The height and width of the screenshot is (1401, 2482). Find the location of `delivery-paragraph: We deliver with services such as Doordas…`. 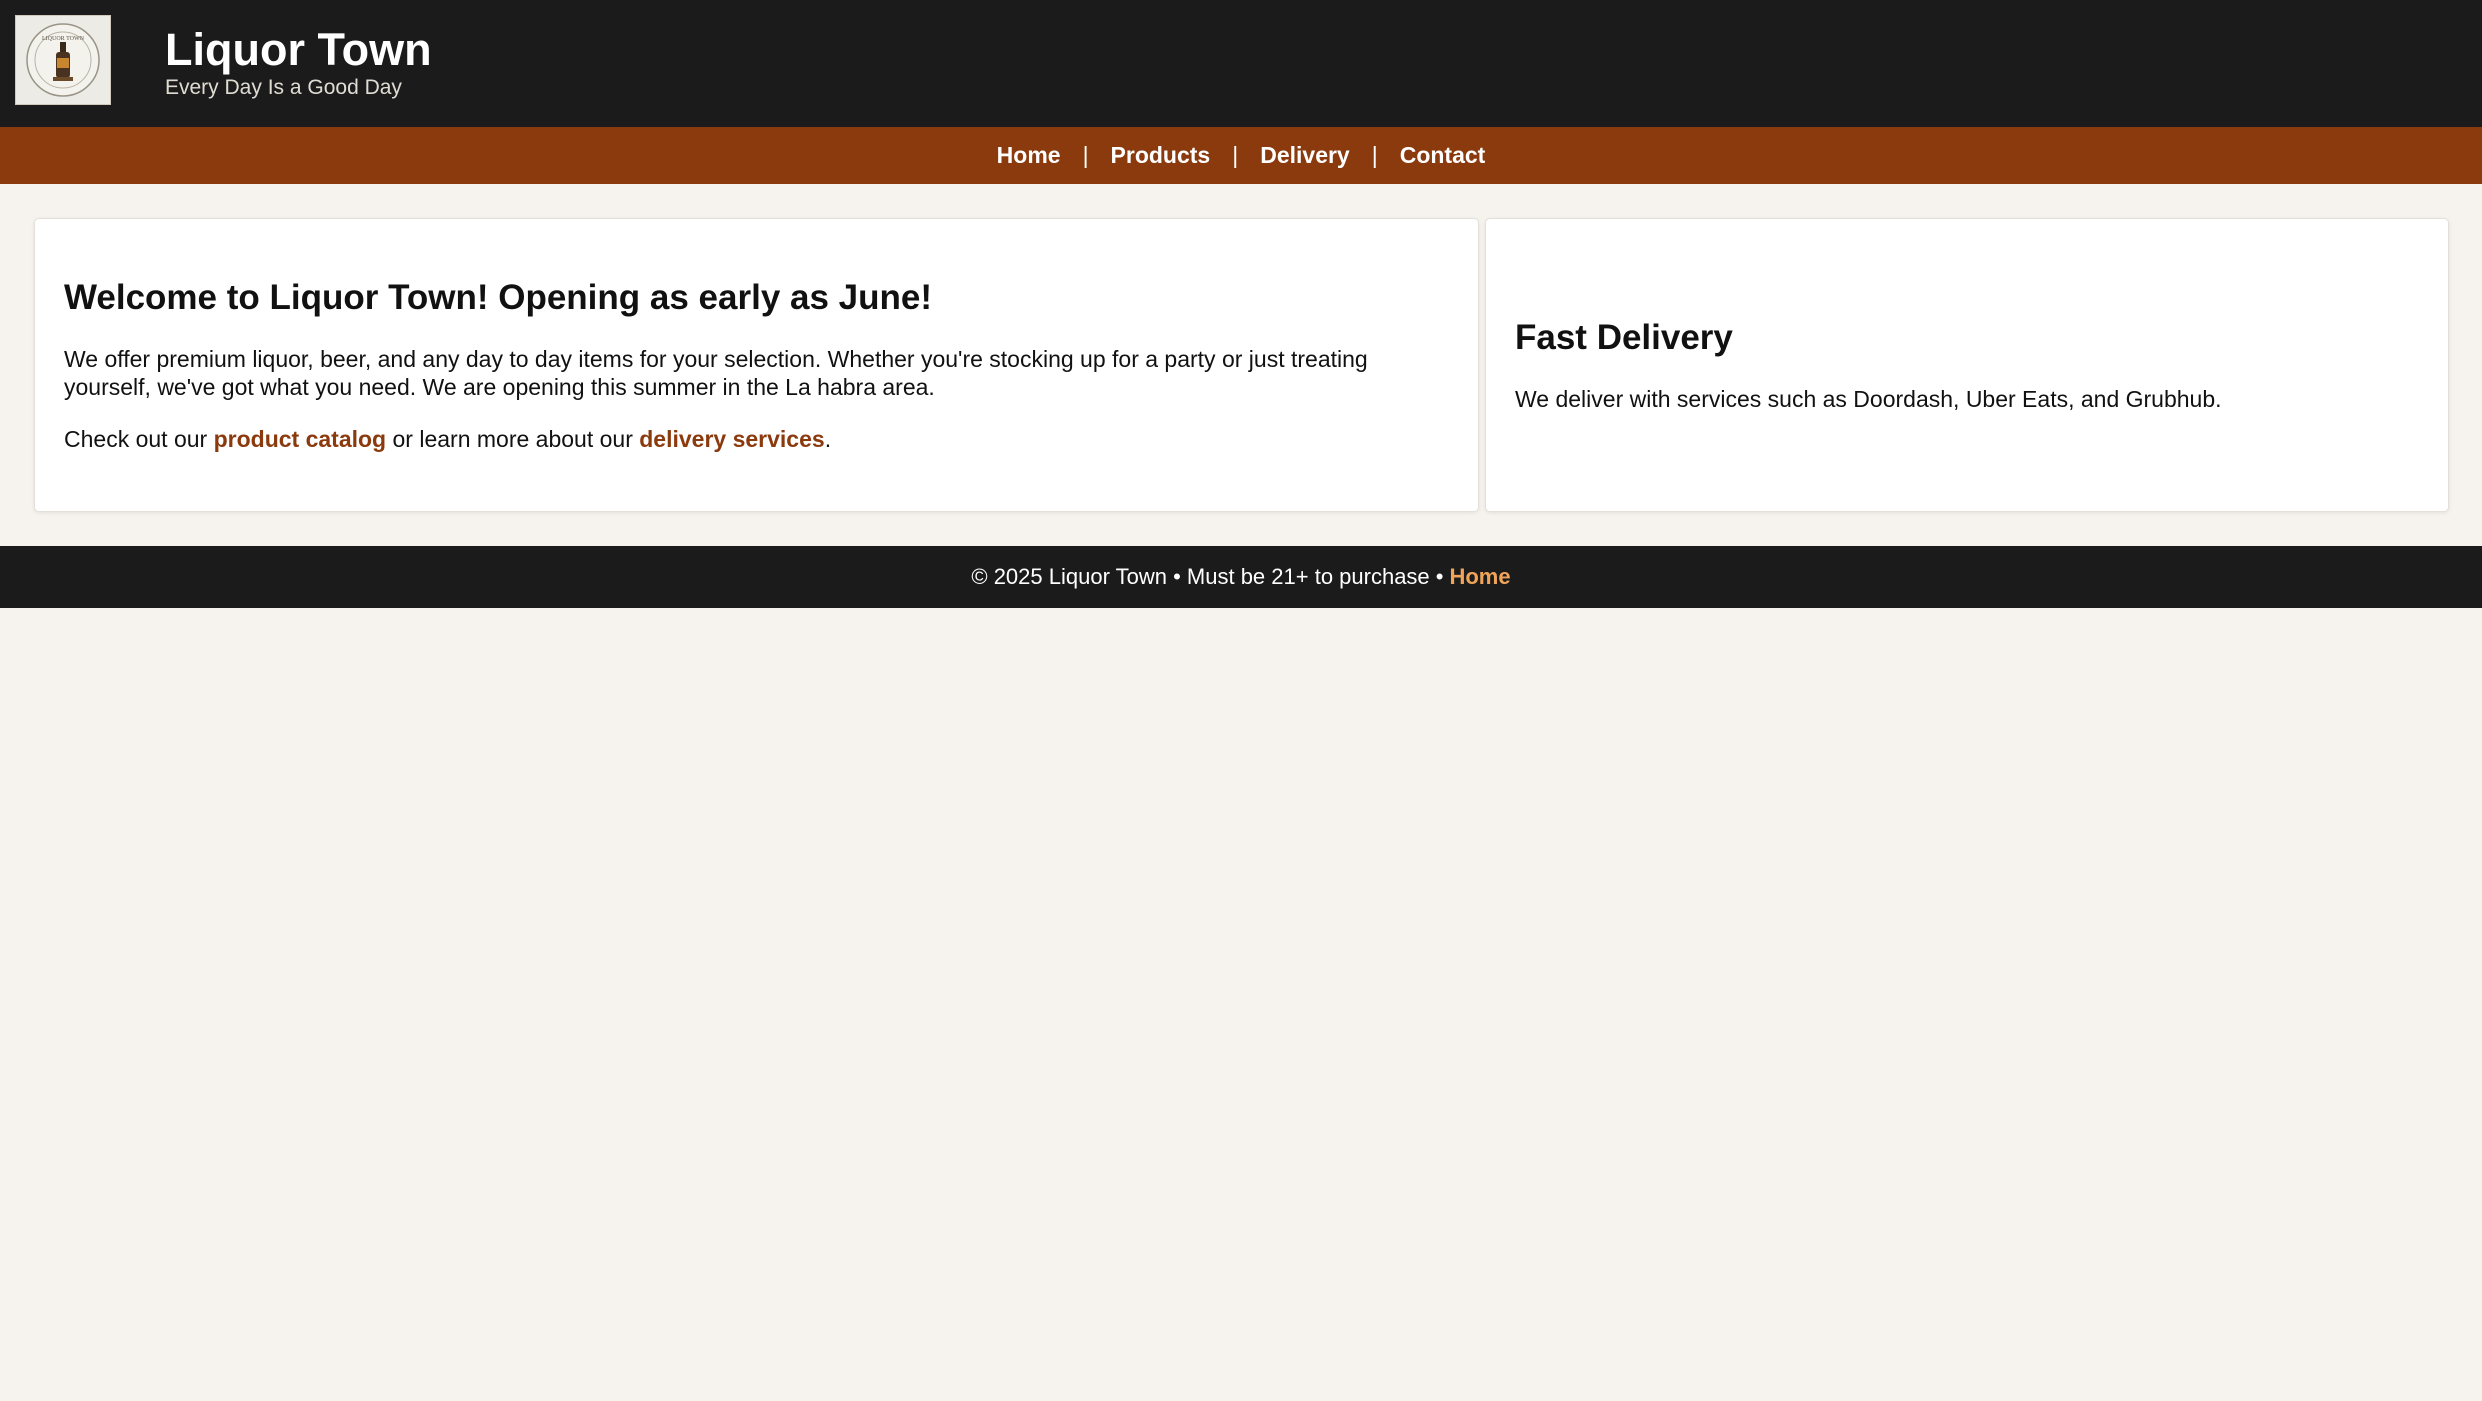

delivery-paragraph: We deliver with services such as Doordas… is located at coordinates (1868, 399).